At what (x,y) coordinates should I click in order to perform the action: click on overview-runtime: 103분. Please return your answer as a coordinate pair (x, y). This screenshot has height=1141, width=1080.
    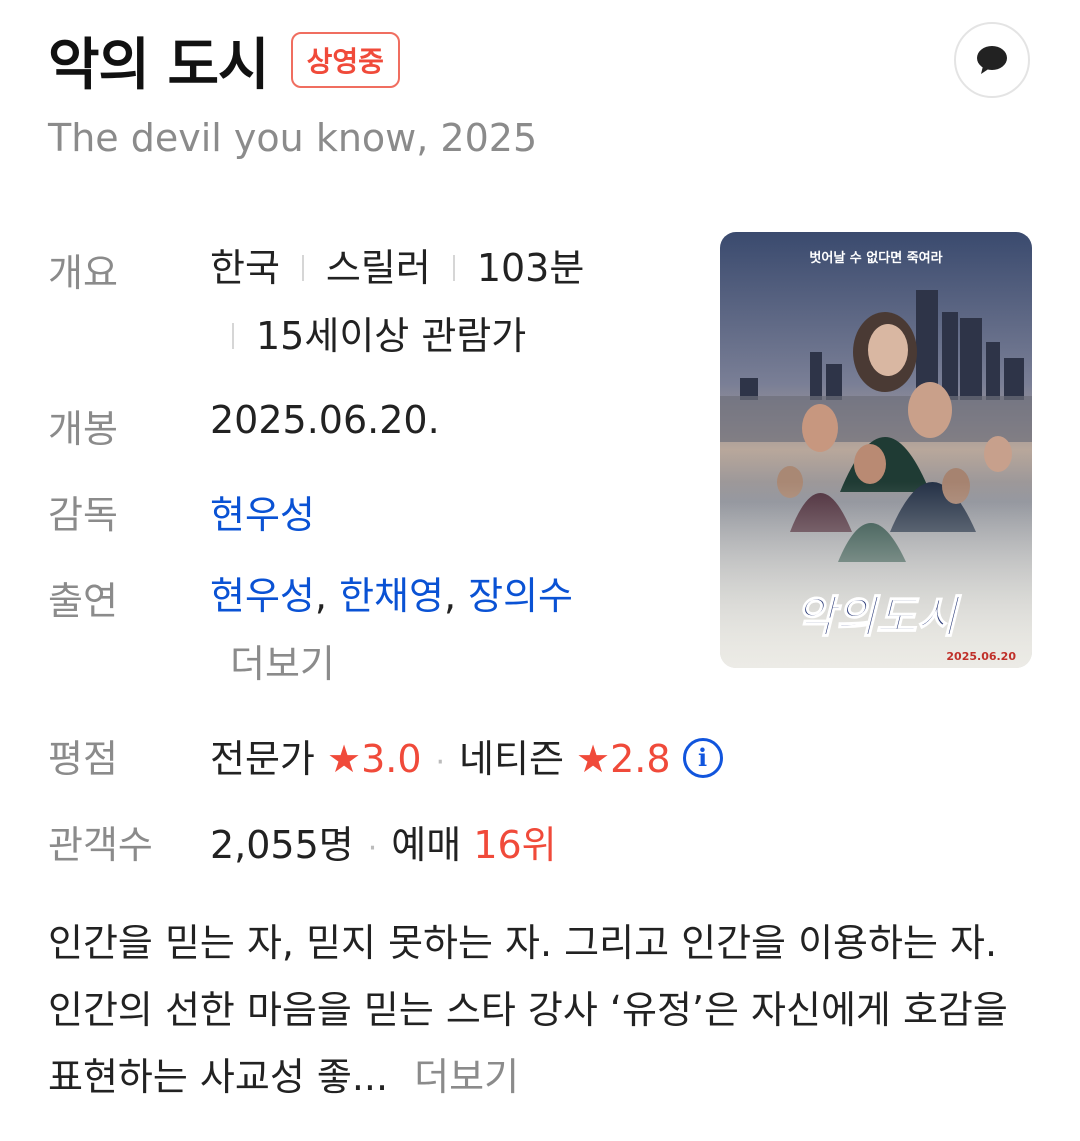
    Looking at the image, I should click on (530, 268).